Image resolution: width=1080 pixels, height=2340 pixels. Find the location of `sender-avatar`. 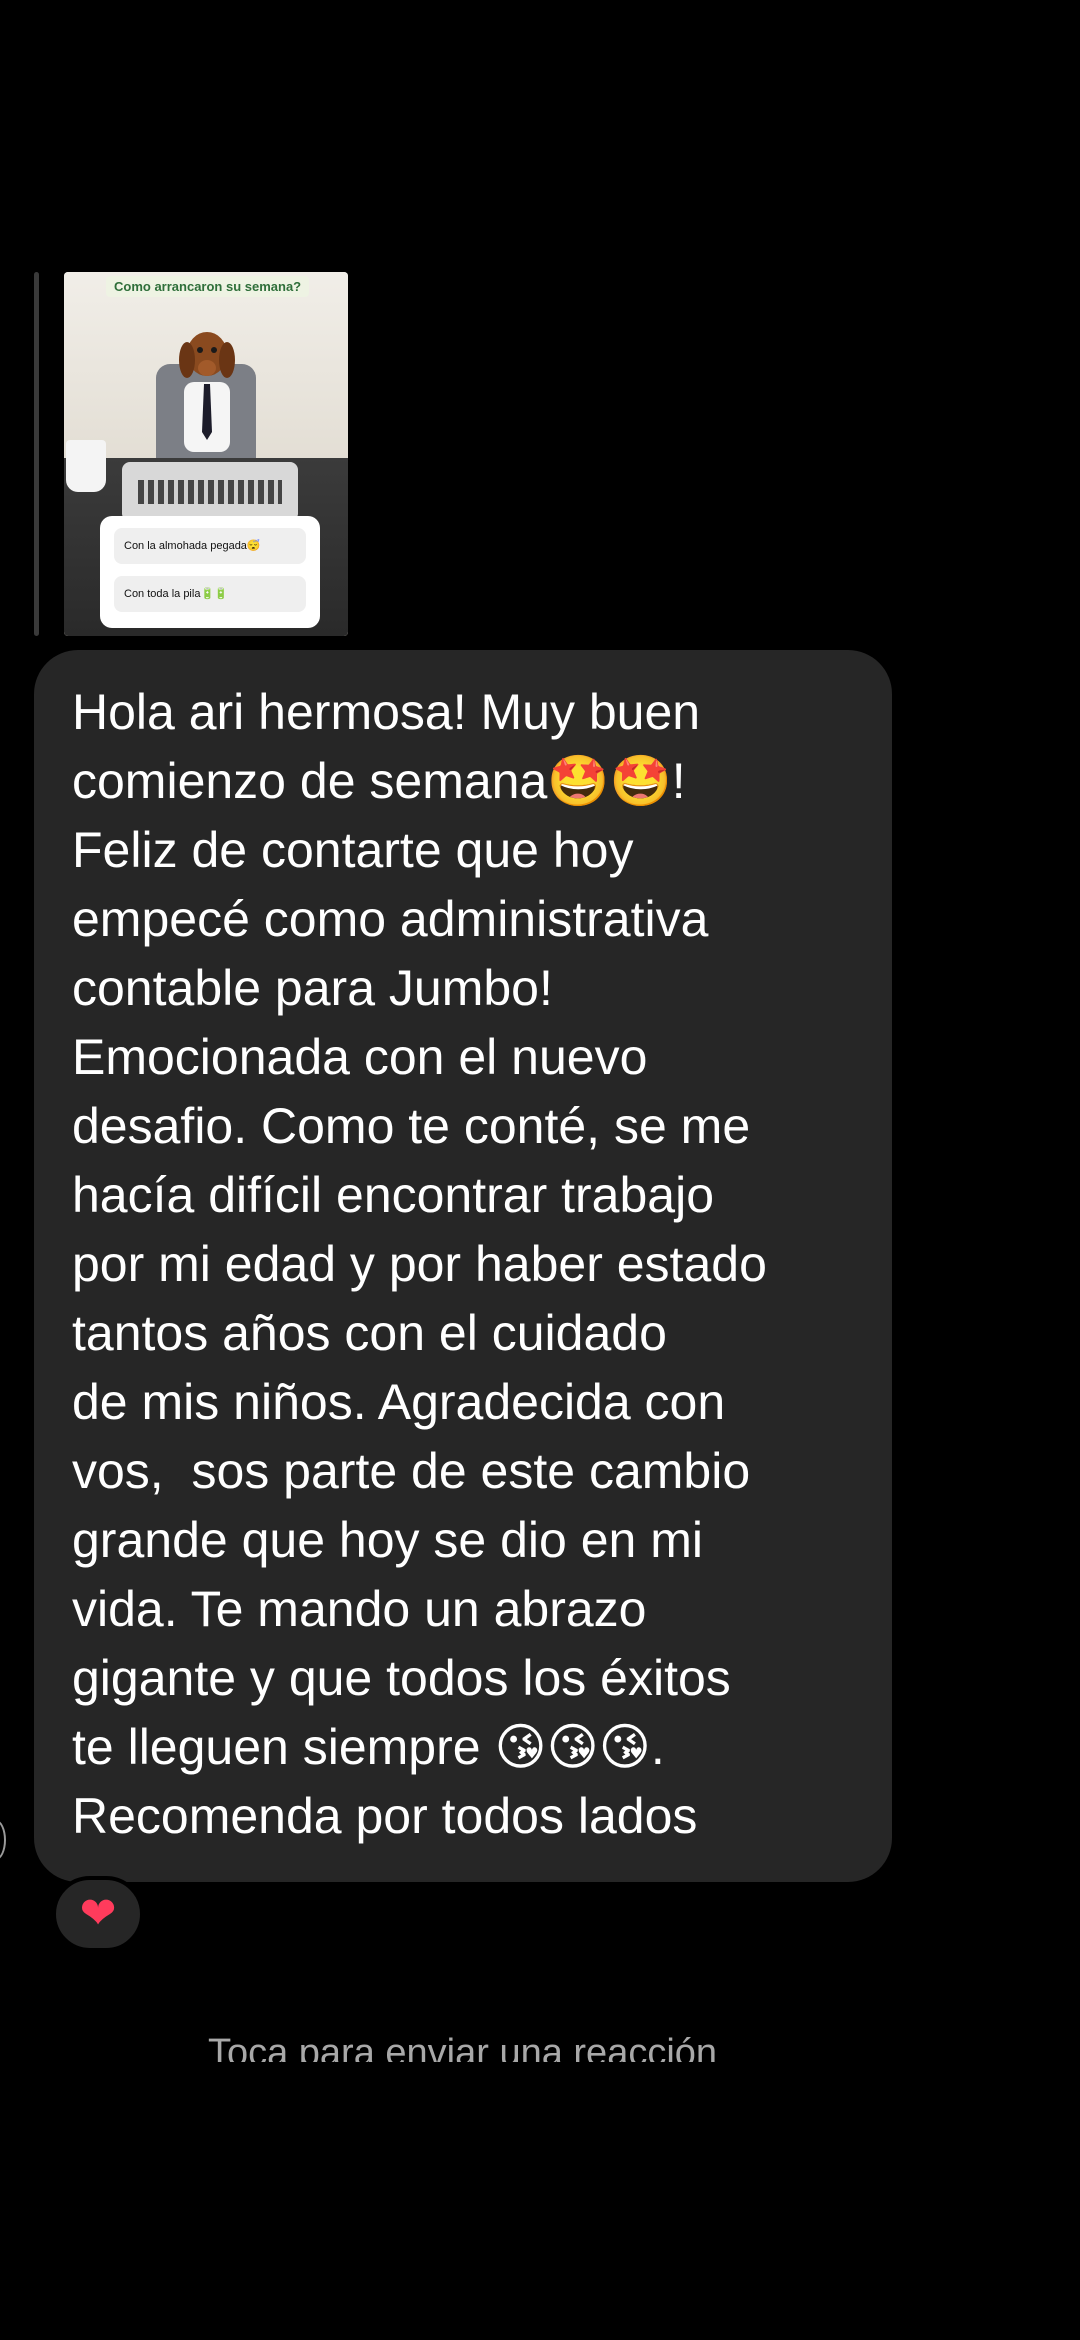

sender-avatar is located at coordinates (3, 1840).